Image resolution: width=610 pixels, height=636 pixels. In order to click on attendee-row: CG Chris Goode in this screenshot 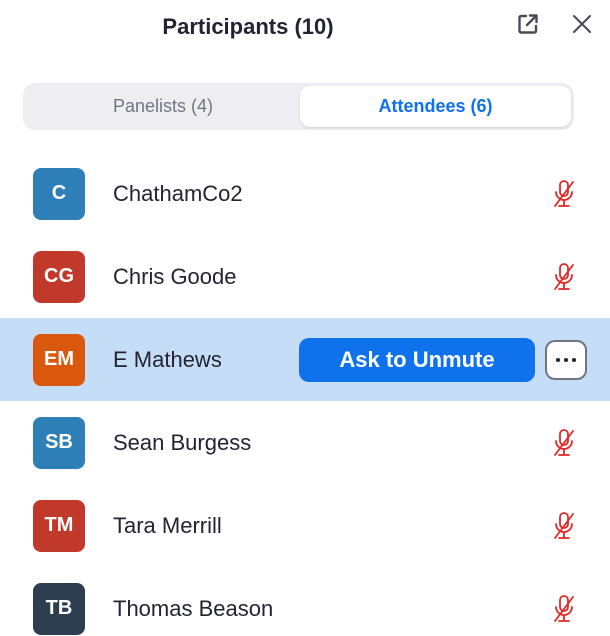, I will do `click(305, 276)`.